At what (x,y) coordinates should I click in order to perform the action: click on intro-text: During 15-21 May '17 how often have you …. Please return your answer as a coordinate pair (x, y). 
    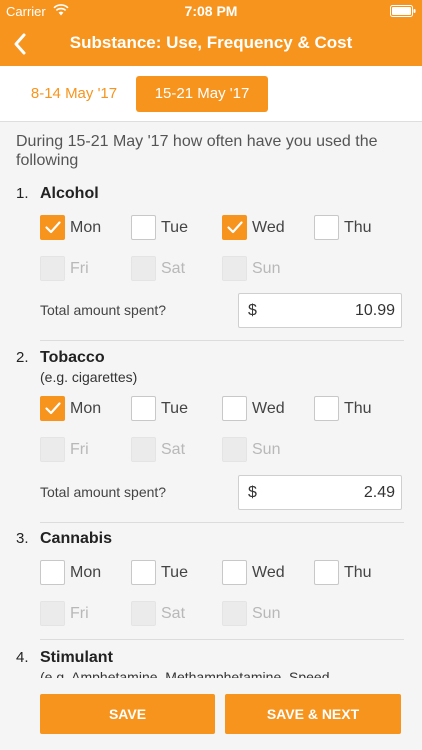
    Looking at the image, I should click on (197, 151).